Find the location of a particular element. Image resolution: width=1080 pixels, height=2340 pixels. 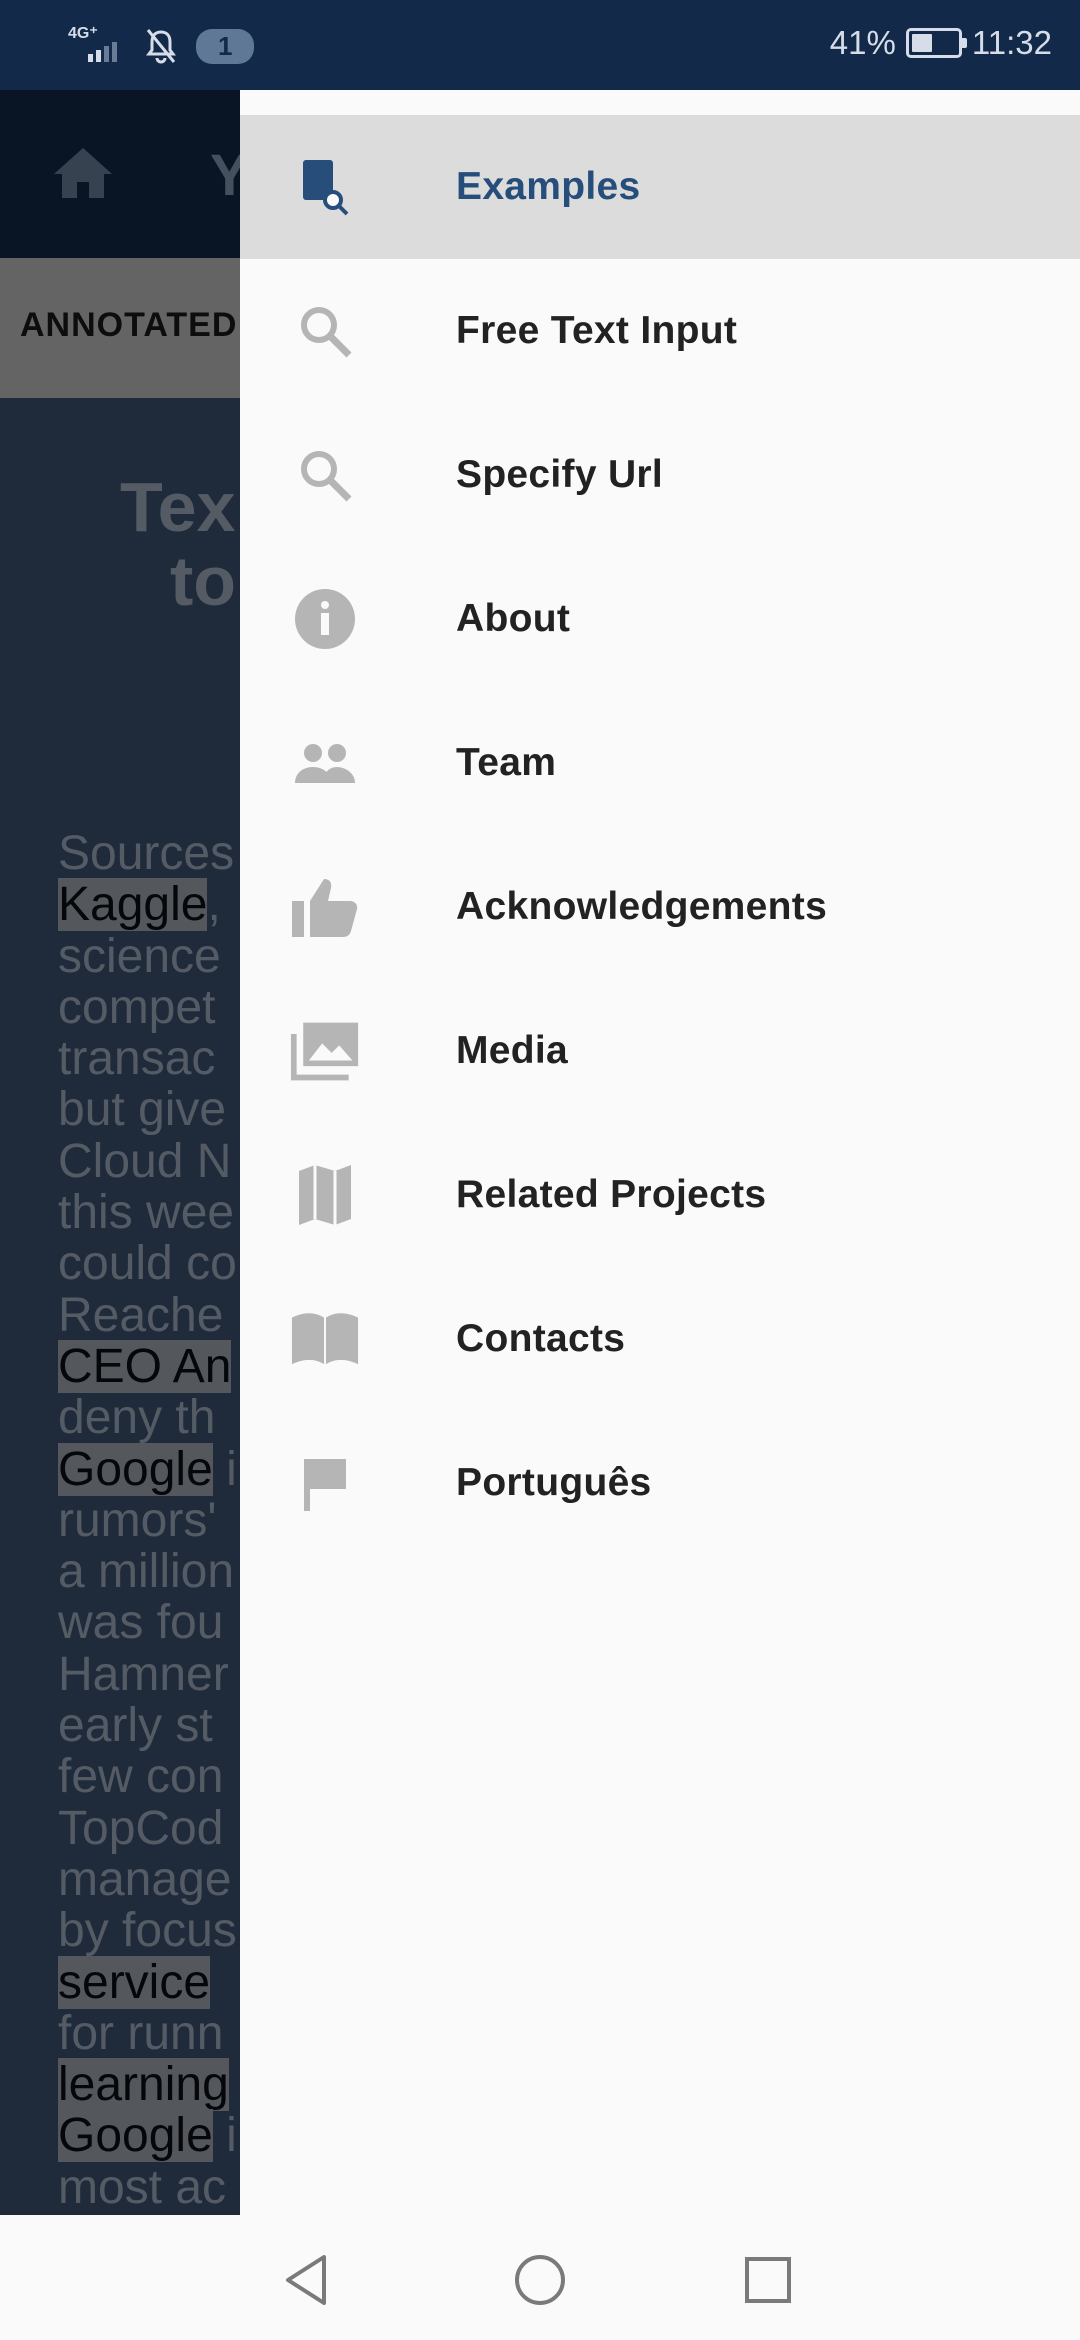

examples-icon is located at coordinates (325, 187).